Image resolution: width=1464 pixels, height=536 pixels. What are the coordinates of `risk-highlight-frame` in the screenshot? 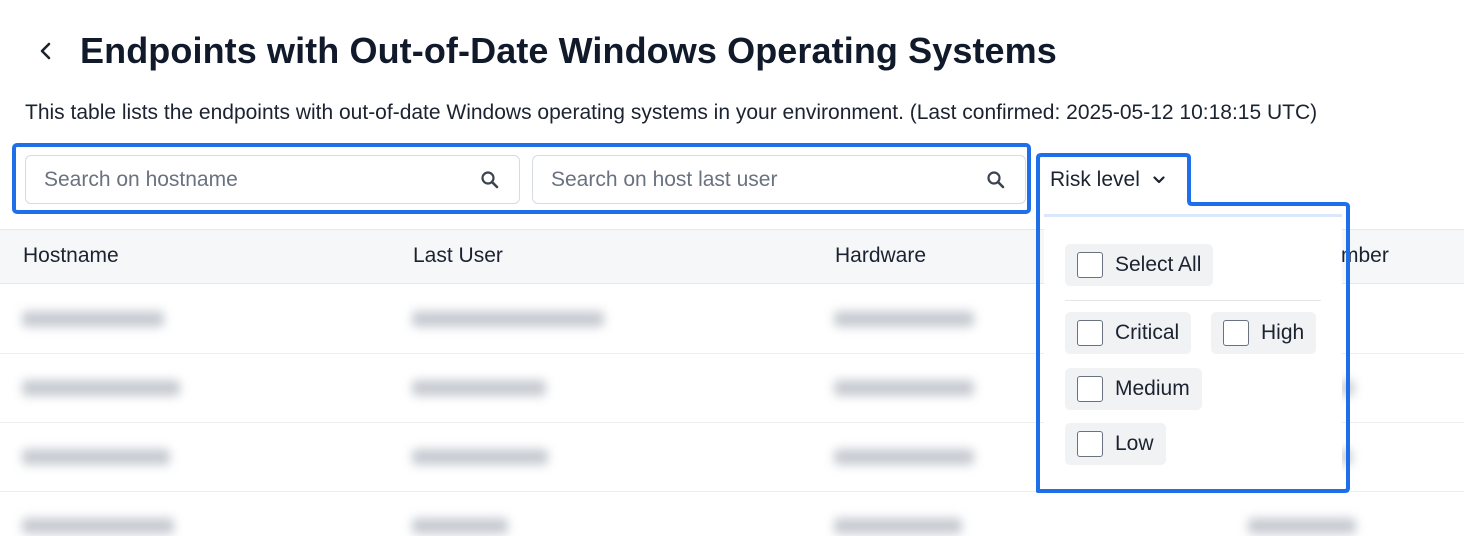 It's located at (1193, 323).